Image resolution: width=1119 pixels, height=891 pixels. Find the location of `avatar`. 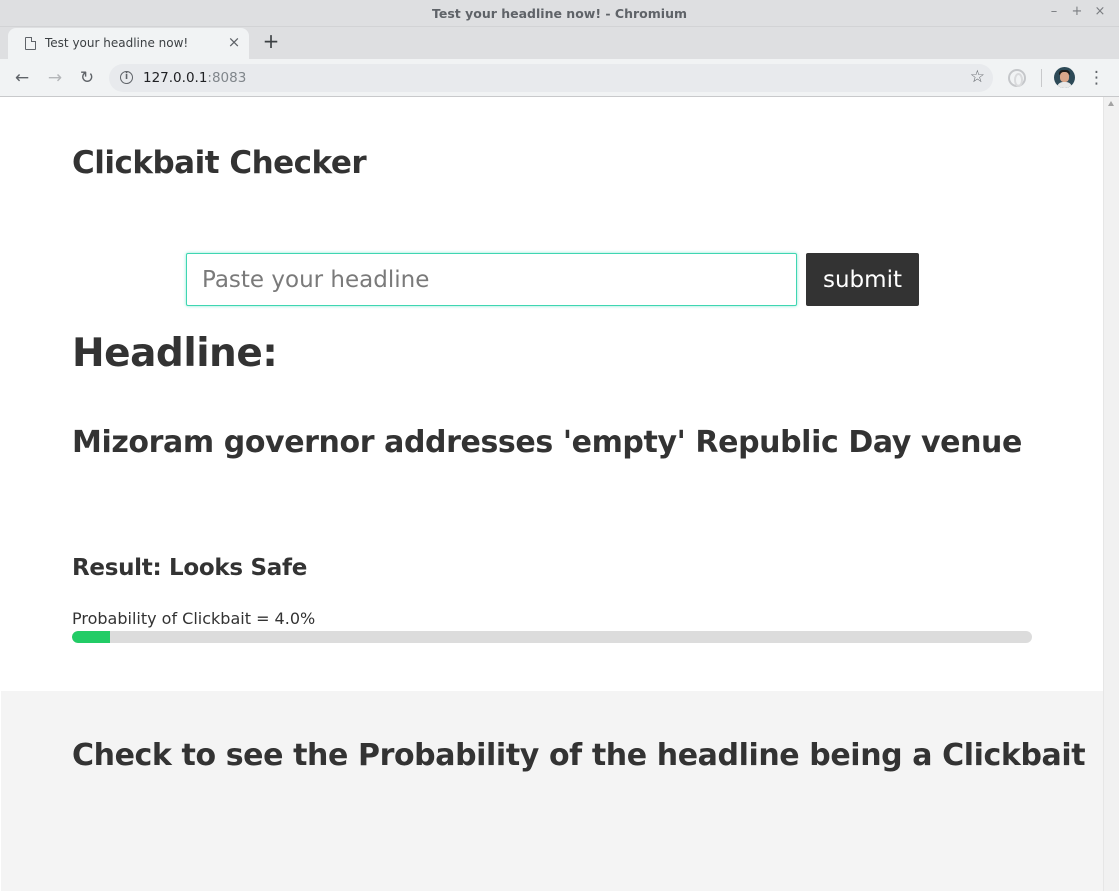

avatar is located at coordinates (1064, 77).